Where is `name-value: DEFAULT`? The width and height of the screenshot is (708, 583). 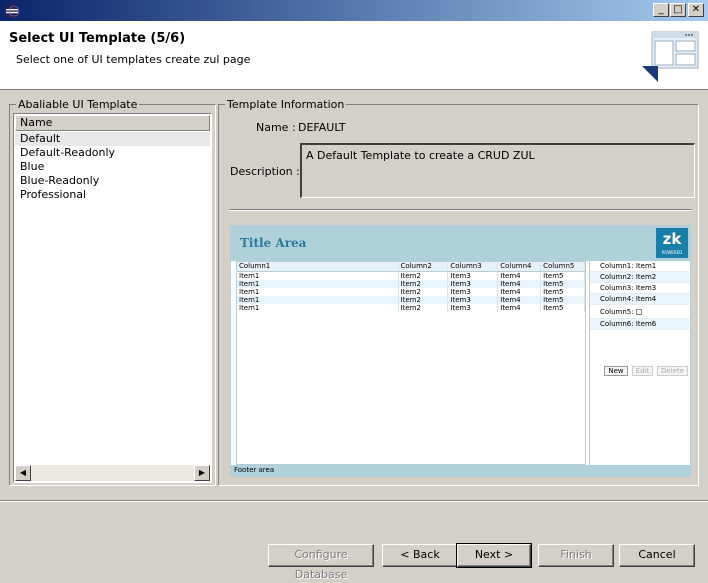 name-value: DEFAULT is located at coordinates (322, 127).